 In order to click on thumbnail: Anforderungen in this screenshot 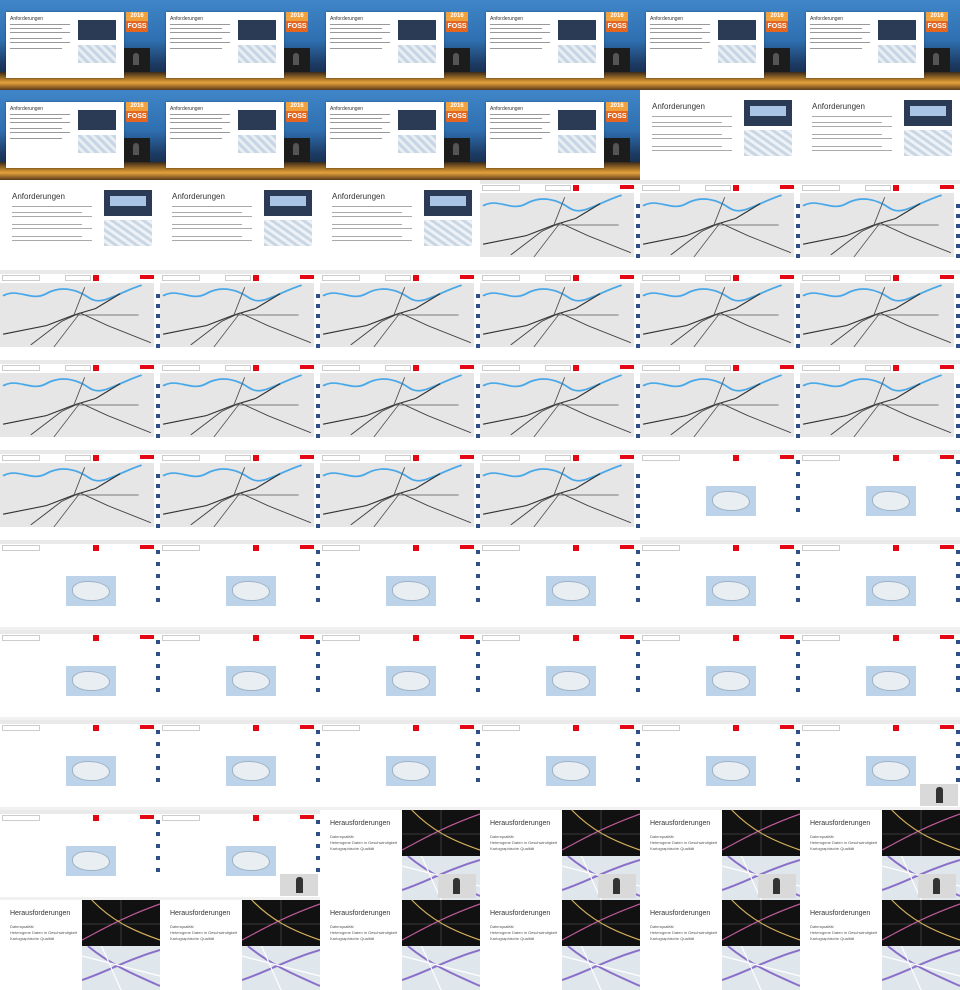, I will do `click(80, 225)`.